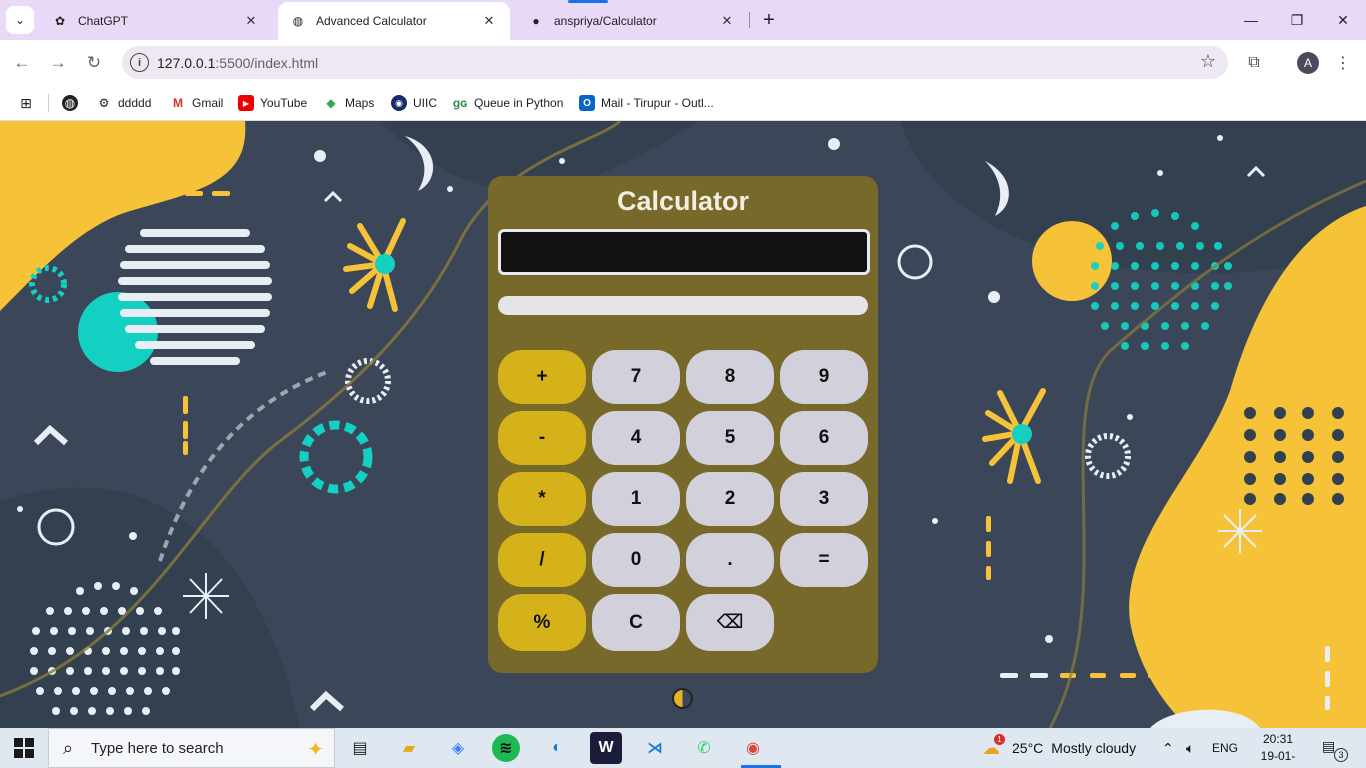  Describe the element at coordinates (1251, 20) in the screenshot. I see `minimize-button: —` at that location.